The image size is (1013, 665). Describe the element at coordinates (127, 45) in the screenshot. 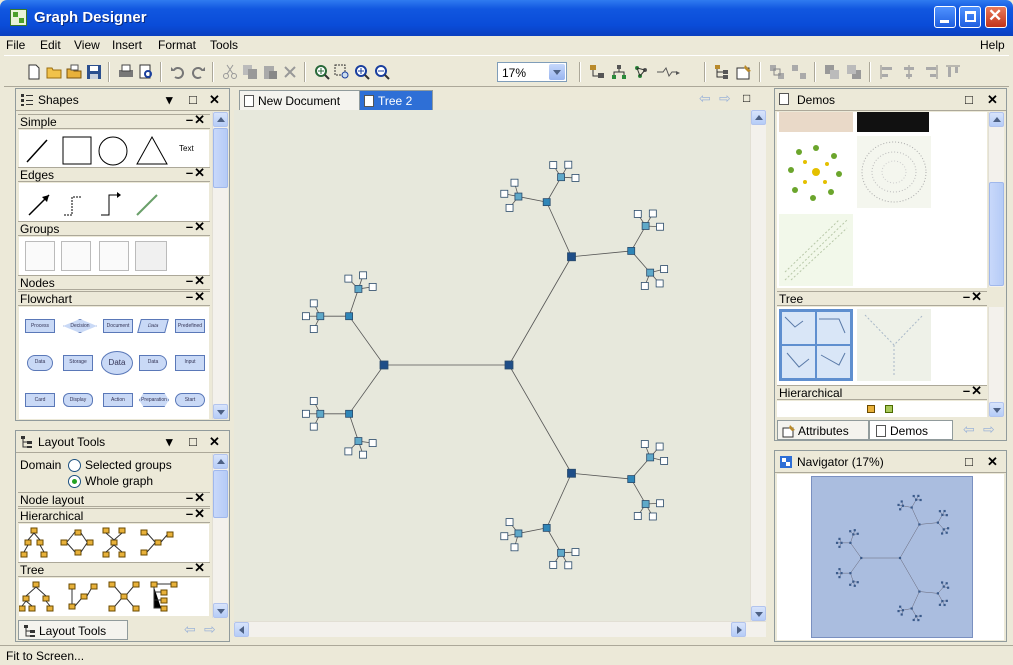

I see `menu-insert: Insert` at that location.